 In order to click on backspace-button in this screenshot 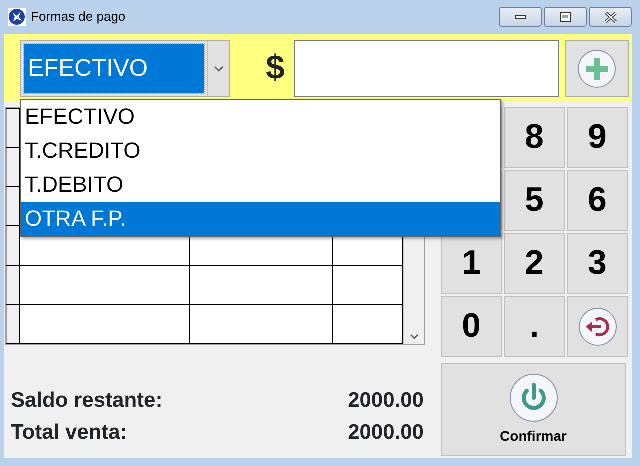, I will do `click(597, 326)`.